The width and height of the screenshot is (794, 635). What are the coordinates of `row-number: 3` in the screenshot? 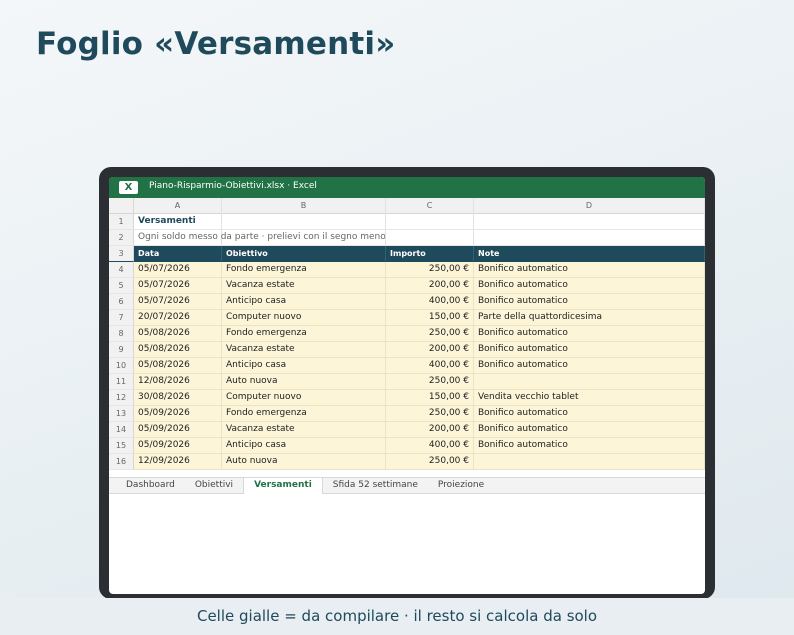 It's located at (121, 254).